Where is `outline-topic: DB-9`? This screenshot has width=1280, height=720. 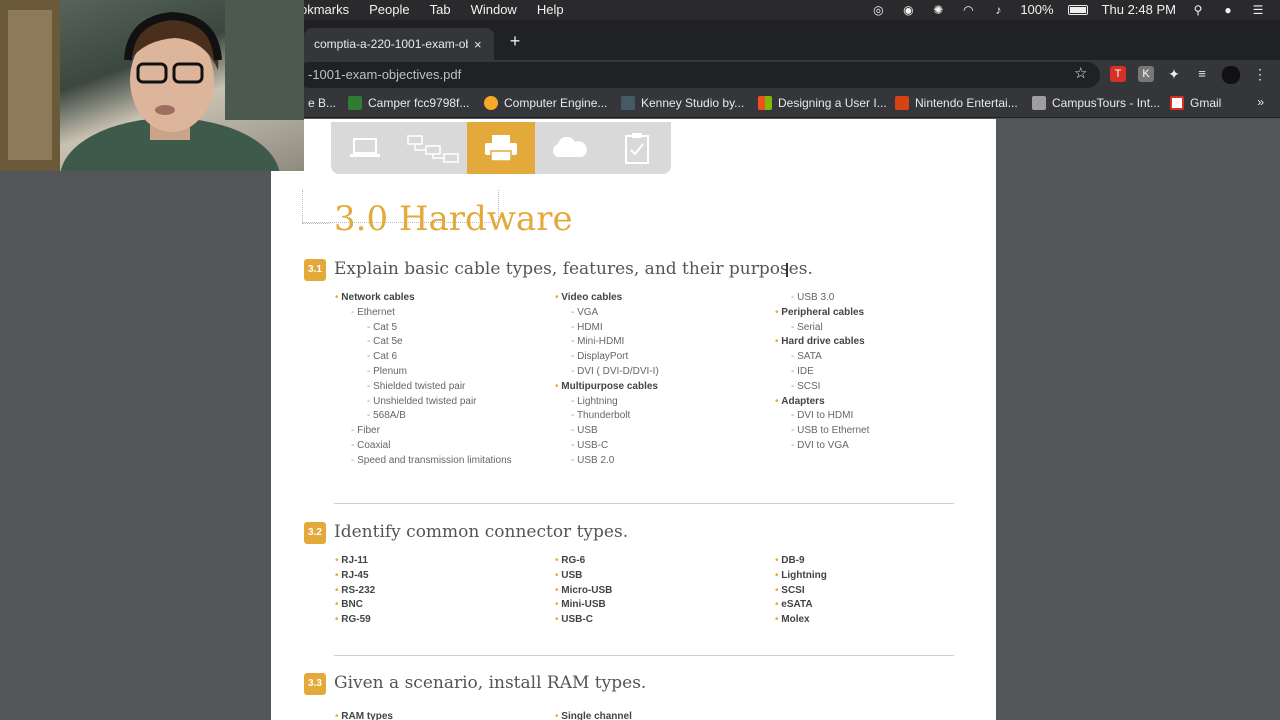
outline-topic: DB-9 is located at coordinates (801, 561).